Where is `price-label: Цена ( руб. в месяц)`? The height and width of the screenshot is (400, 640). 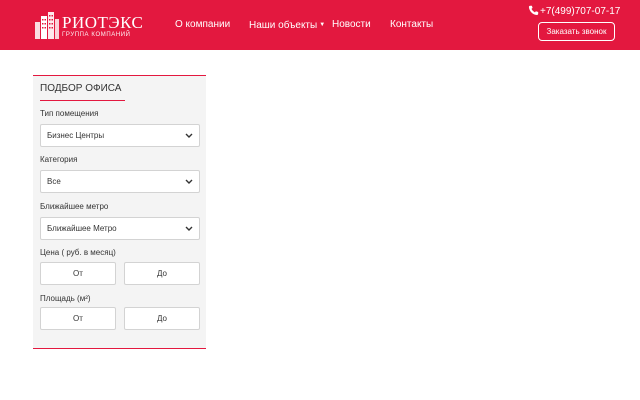 price-label: Цена ( руб. в месяц) is located at coordinates (78, 252).